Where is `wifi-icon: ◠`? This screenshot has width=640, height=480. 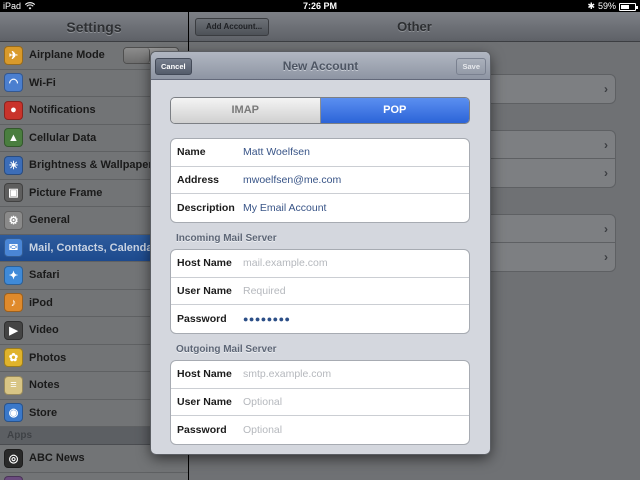 wifi-icon: ◠ is located at coordinates (13, 83).